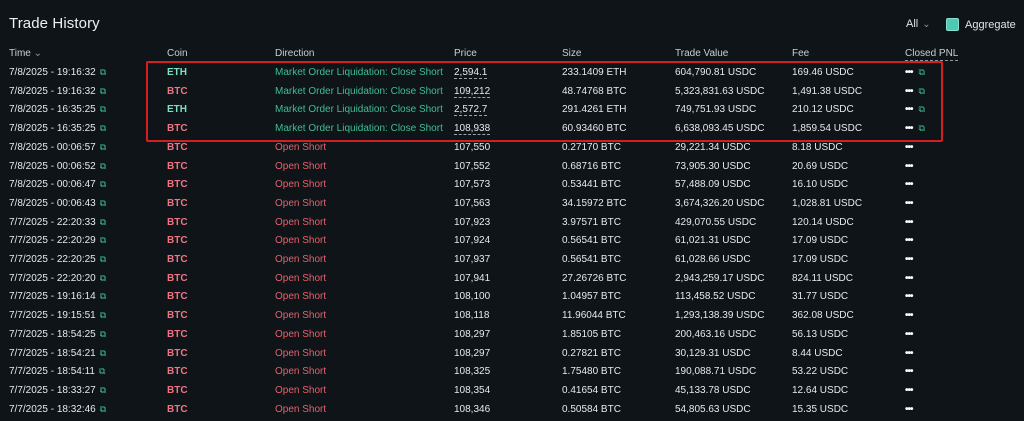  What do you see at coordinates (472, 129) in the screenshot?
I see `price-cell: 108,938` at bounding box center [472, 129].